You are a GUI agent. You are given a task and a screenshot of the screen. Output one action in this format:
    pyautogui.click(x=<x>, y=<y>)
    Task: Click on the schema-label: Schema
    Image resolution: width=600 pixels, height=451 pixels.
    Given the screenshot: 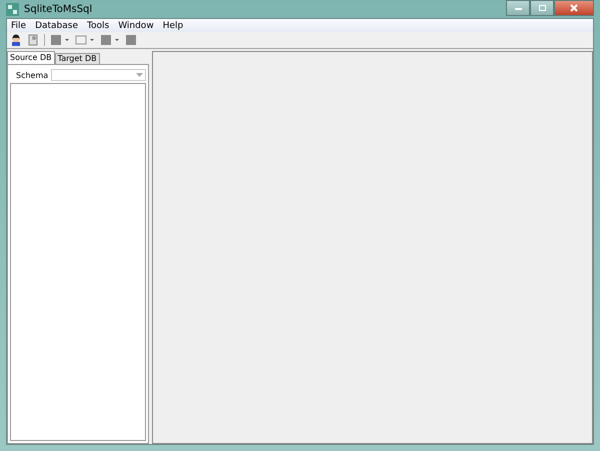 What is the action you would take?
    pyautogui.click(x=32, y=75)
    